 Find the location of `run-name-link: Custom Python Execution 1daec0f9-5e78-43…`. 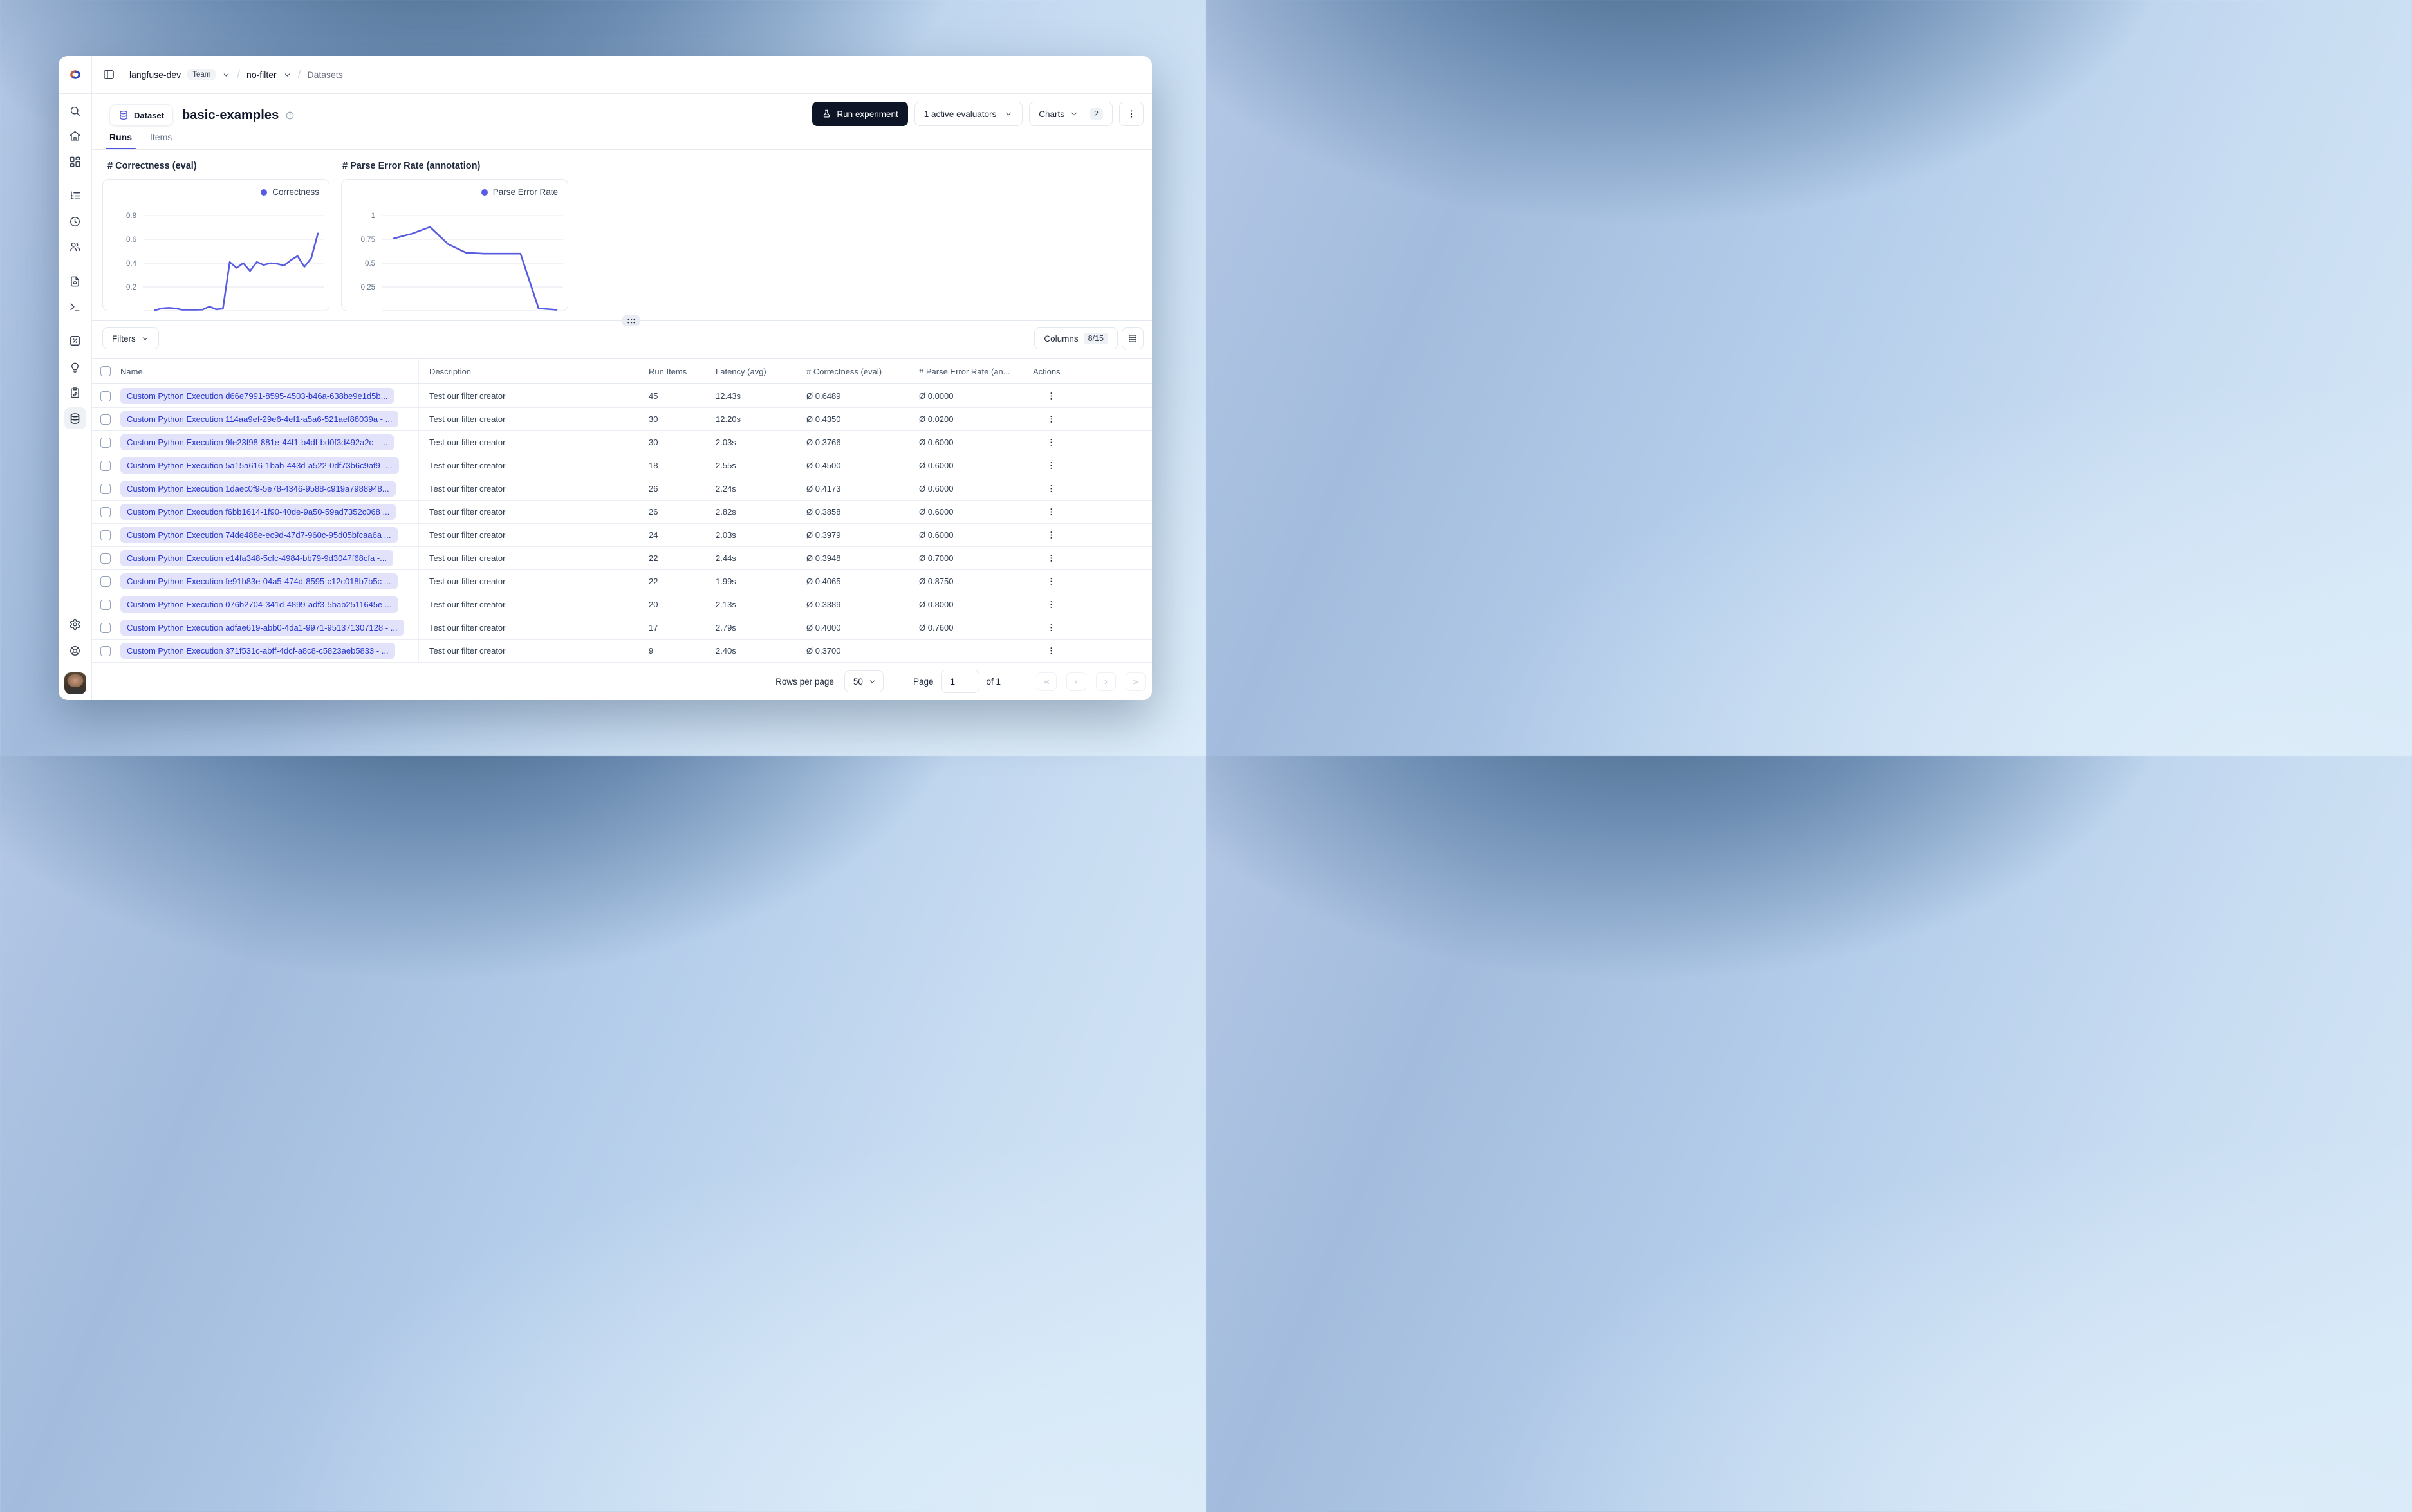

run-name-link: Custom Python Execution 1daec0f9-5e78-43… is located at coordinates (258, 489).